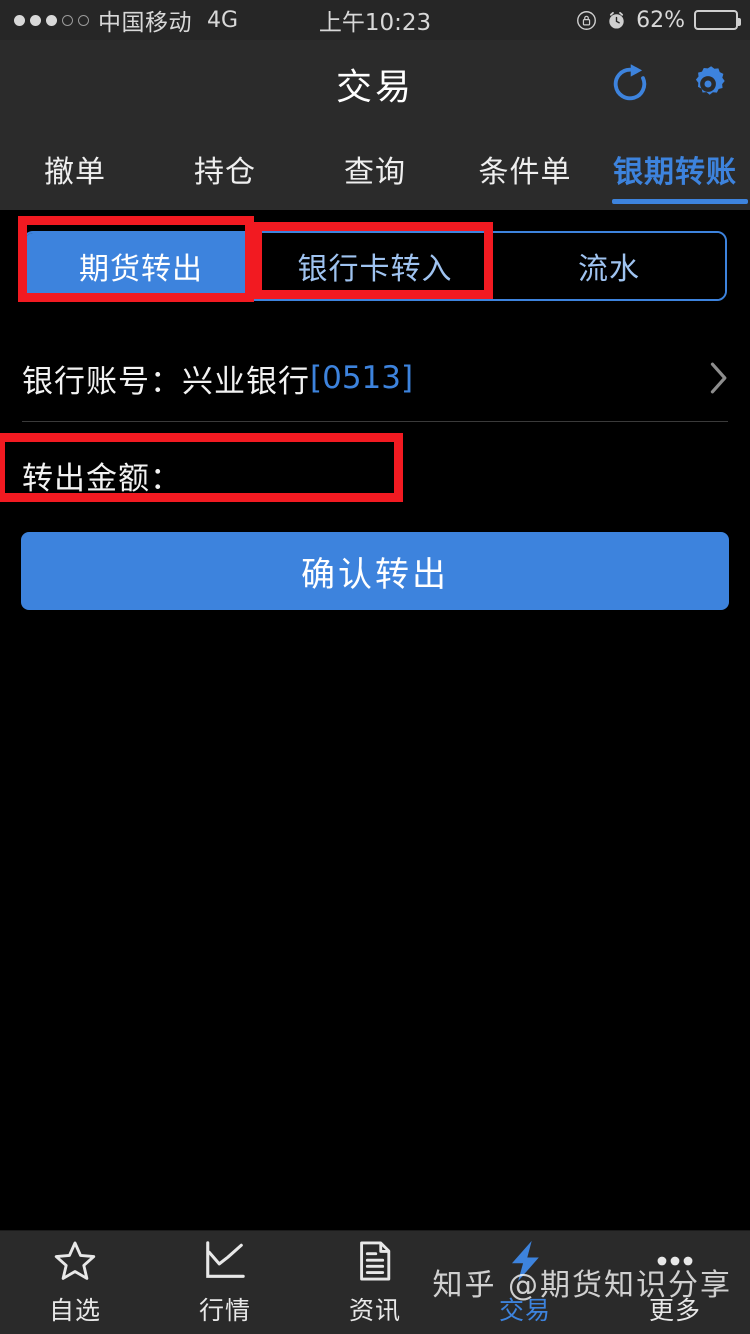  What do you see at coordinates (375, 1261) in the screenshot?
I see `document-icon` at bounding box center [375, 1261].